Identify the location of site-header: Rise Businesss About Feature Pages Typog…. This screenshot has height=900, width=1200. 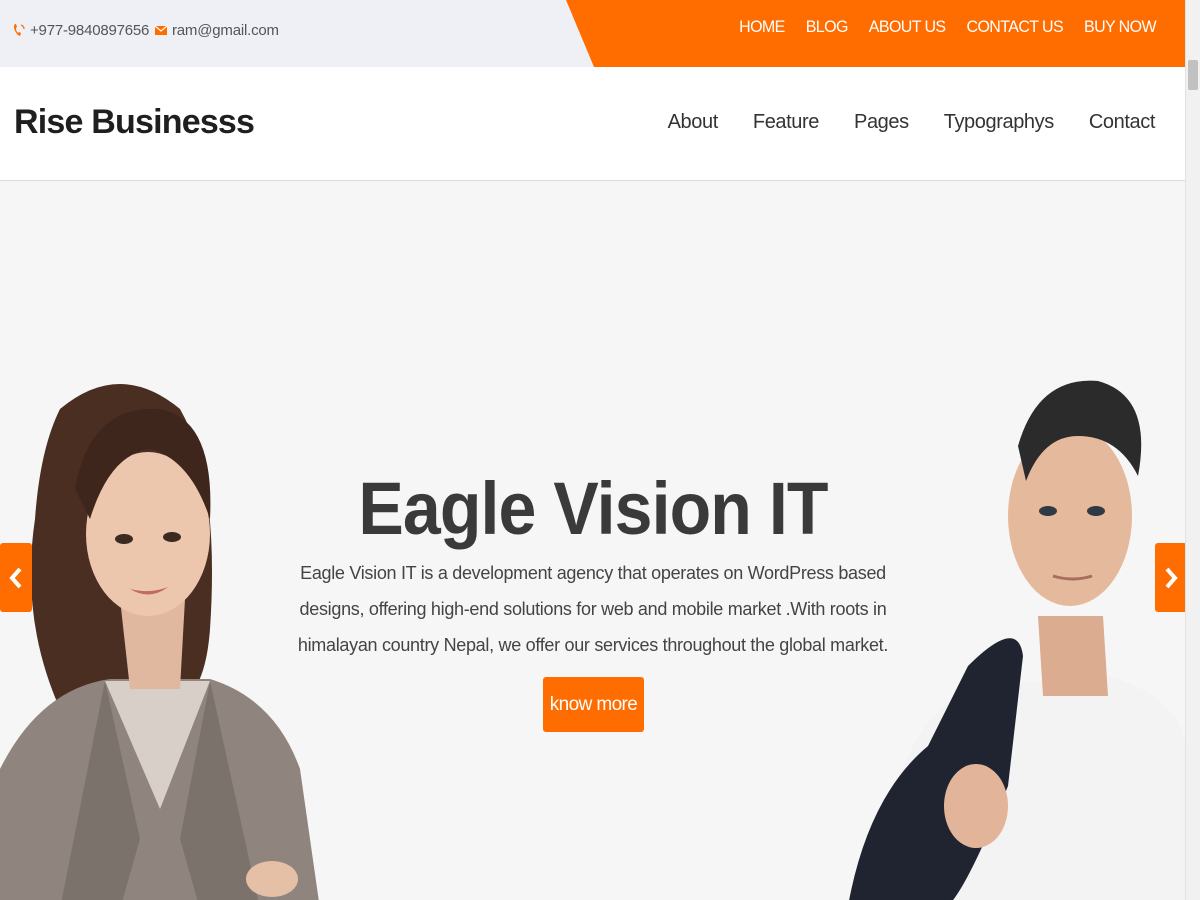
(593, 124).